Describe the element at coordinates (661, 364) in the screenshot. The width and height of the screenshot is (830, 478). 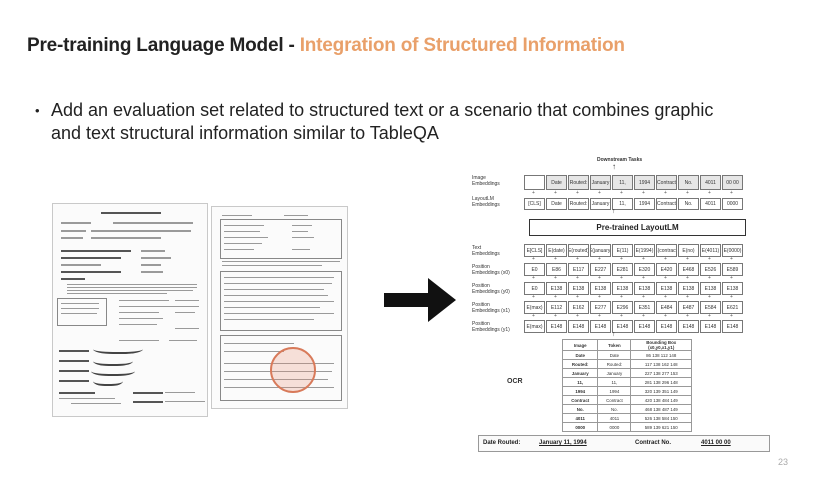
I see `table-cell: 117 138 162 148` at that location.